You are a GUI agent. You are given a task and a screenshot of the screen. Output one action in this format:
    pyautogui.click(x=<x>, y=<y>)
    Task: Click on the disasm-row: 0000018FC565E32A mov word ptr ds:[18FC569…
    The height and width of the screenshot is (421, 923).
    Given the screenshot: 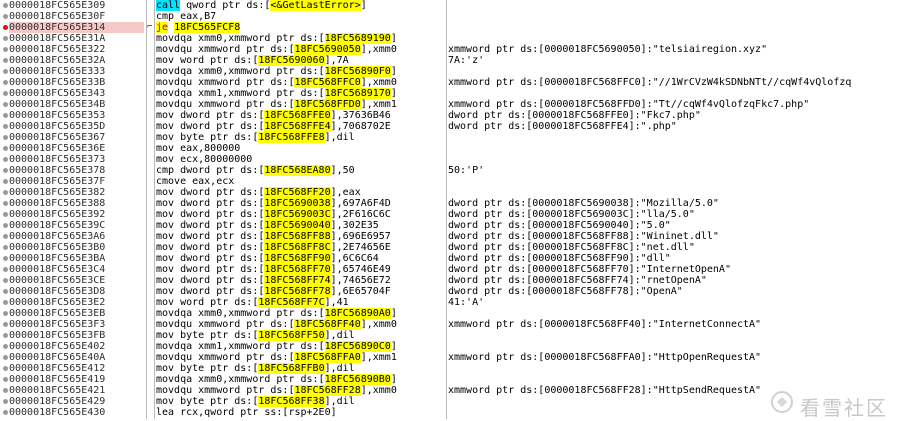 What is the action you would take?
    pyautogui.click(x=461, y=60)
    